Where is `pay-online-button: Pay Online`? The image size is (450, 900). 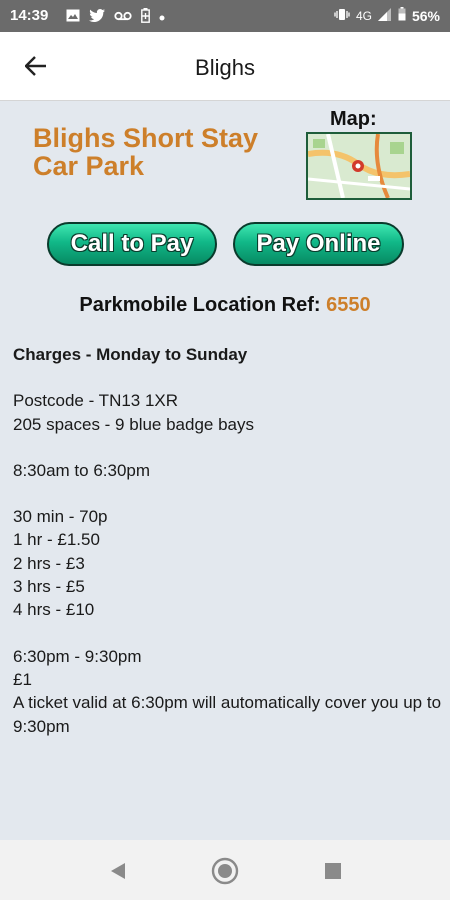
pay-online-button: Pay Online is located at coordinates (318, 244).